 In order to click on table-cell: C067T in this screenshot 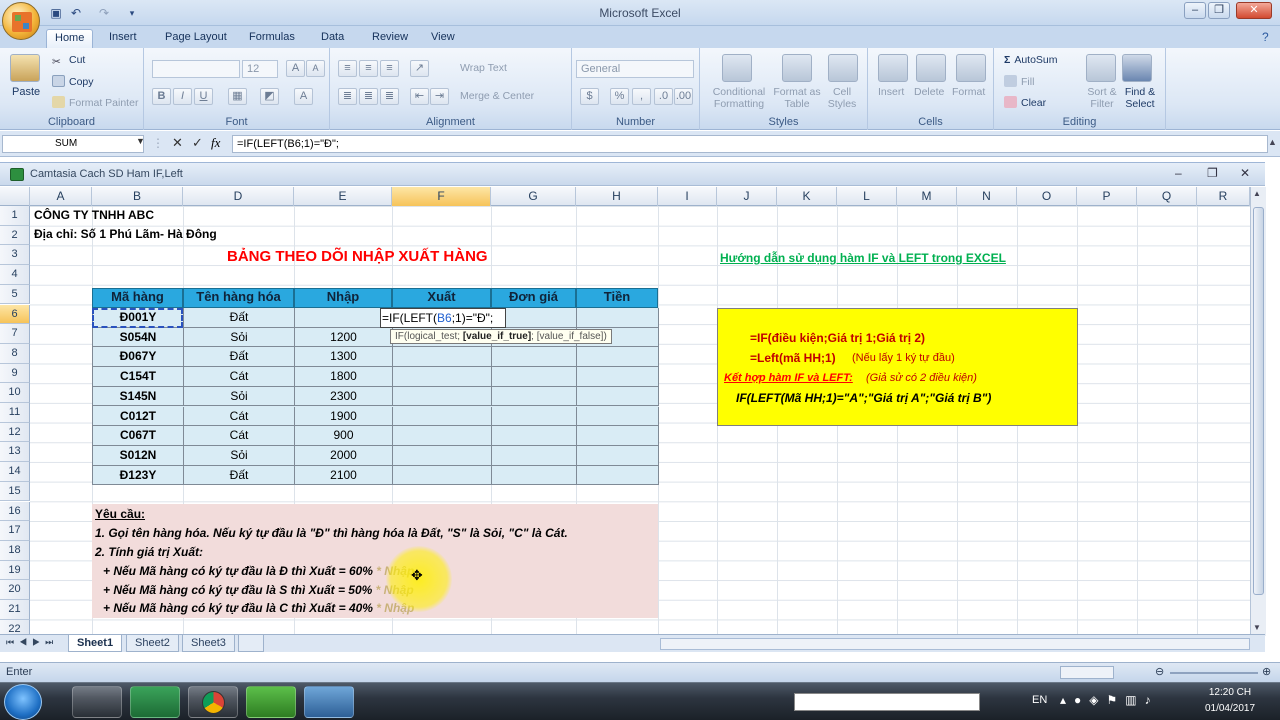, I will do `click(138, 436)`.